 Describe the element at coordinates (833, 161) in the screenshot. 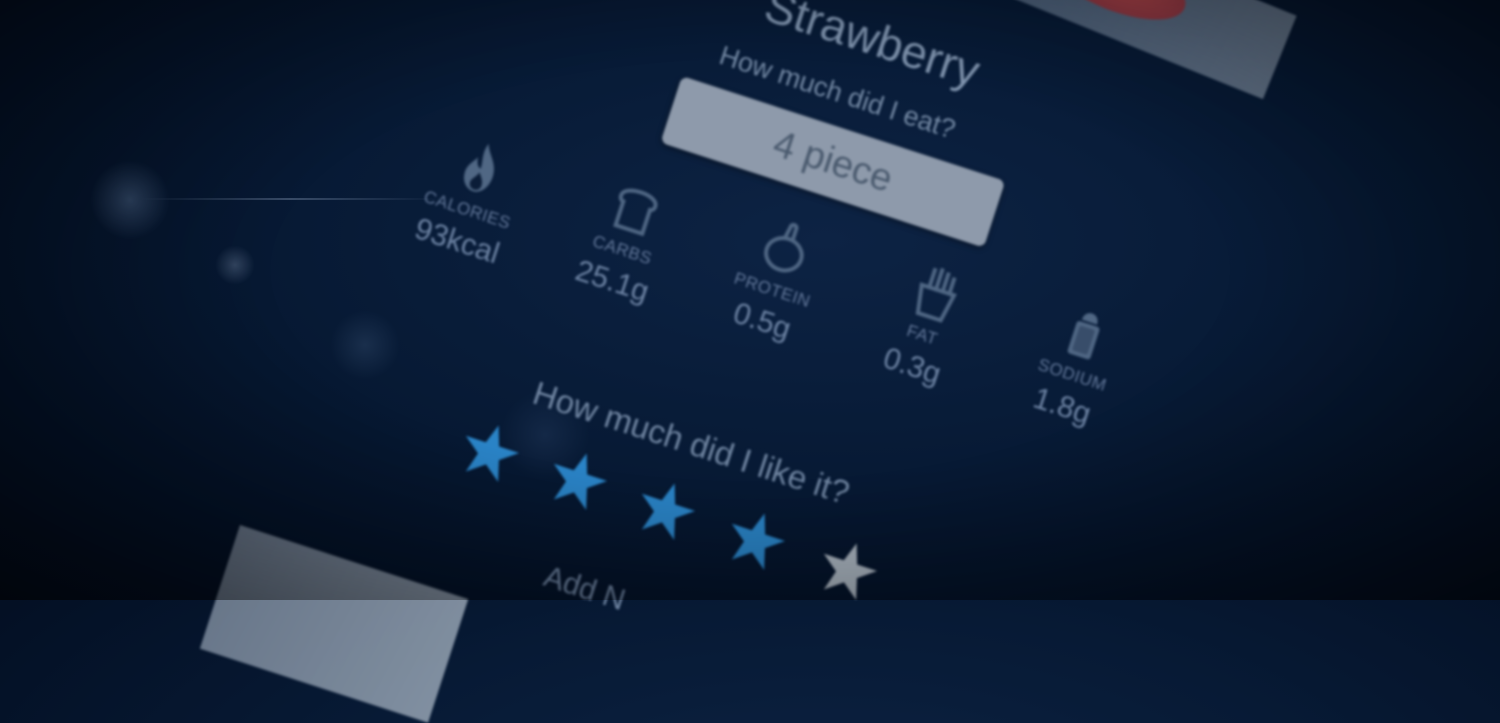

I see `portion-amount-value: 4 piece` at that location.